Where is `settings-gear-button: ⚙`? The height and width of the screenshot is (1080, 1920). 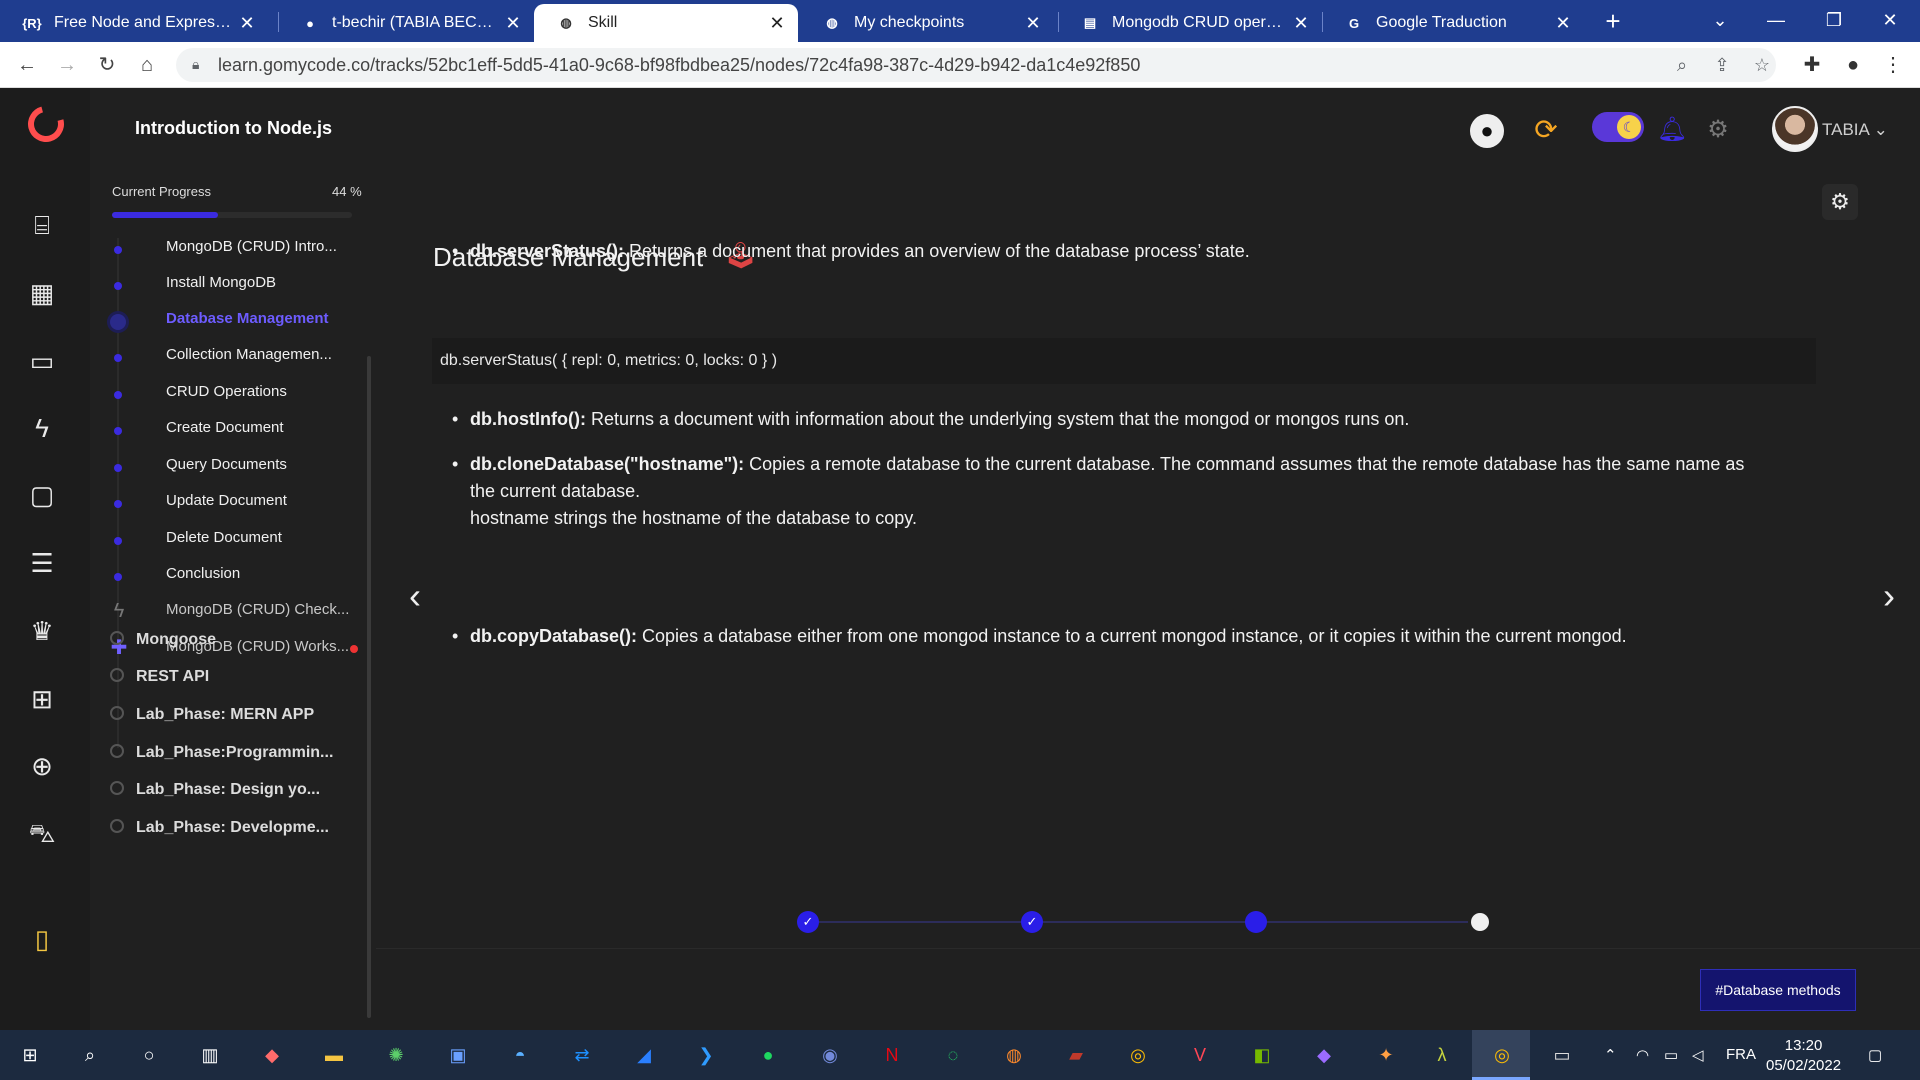
settings-gear-button: ⚙ is located at coordinates (1840, 202).